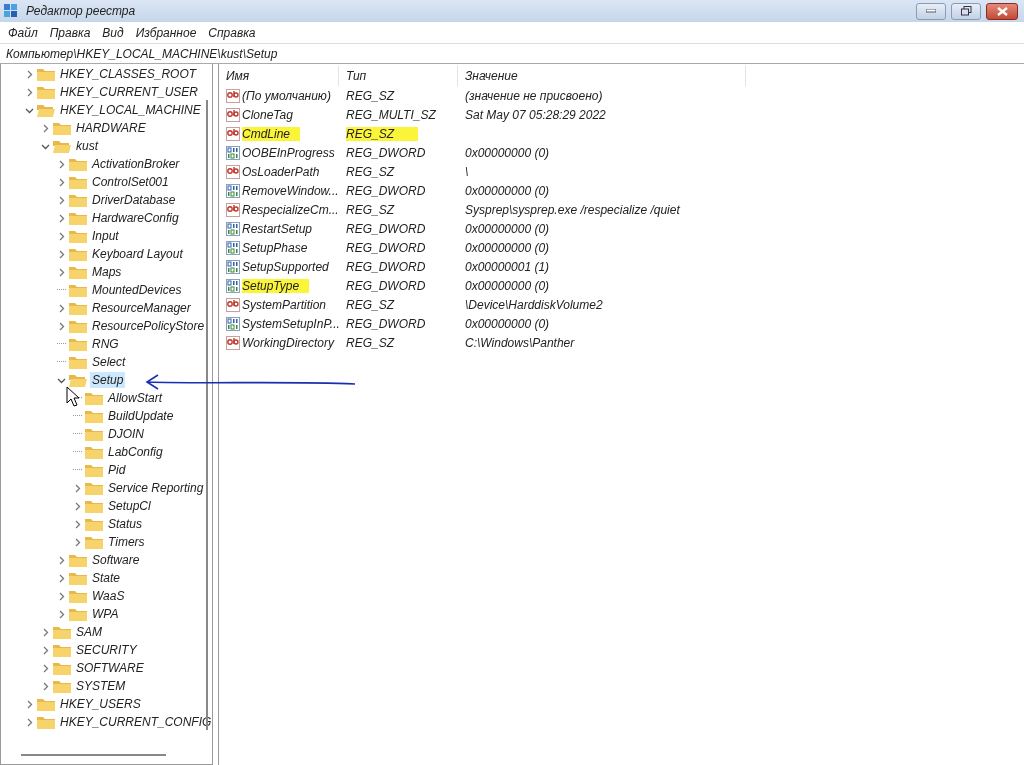 The width and height of the screenshot is (1024, 765). What do you see at coordinates (107, 272) in the screenshot?
I see `tree-item: Maps` at bounding box center [107, 272].